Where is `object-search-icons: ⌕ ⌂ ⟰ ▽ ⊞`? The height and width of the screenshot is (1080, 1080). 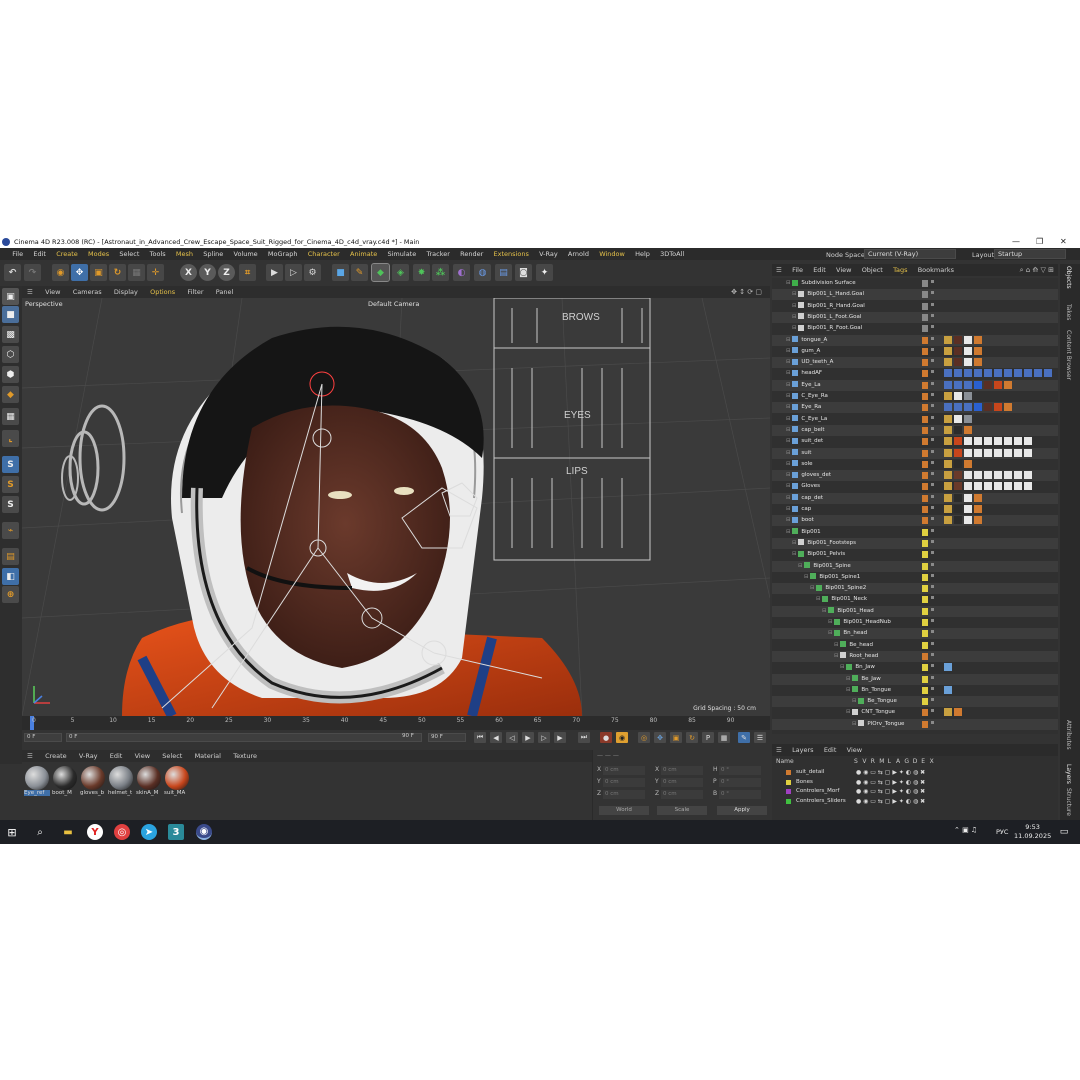
object-search-icons: ⌕ ⌂ ⟰ ▽ ⊞ is located at coordinates (1037, 270).